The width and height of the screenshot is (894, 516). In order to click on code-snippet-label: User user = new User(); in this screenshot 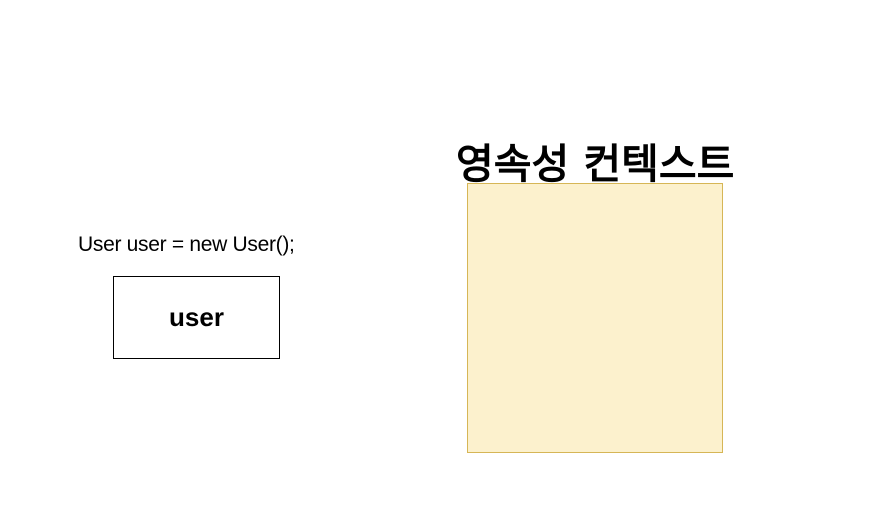, I will do `click(186, 244)`.